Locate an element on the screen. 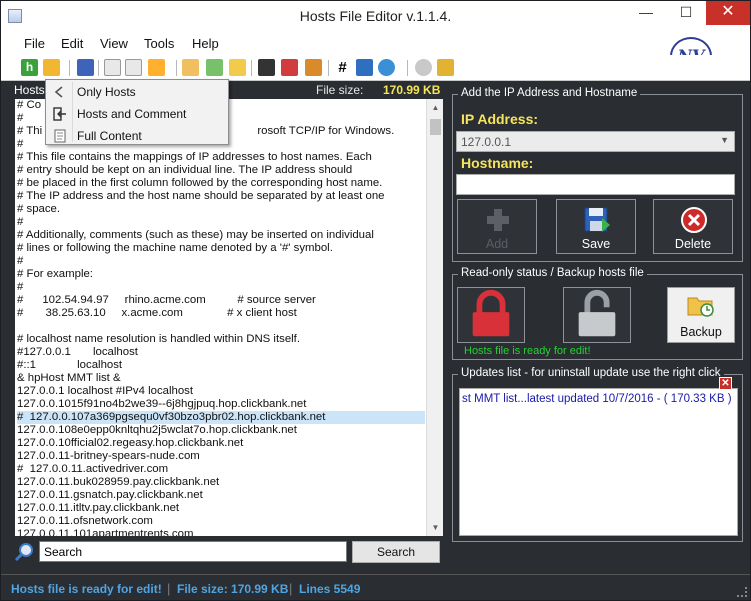 The height and width of the screenshot is (601, 751). export-icon is located at coordinates (313, 67).